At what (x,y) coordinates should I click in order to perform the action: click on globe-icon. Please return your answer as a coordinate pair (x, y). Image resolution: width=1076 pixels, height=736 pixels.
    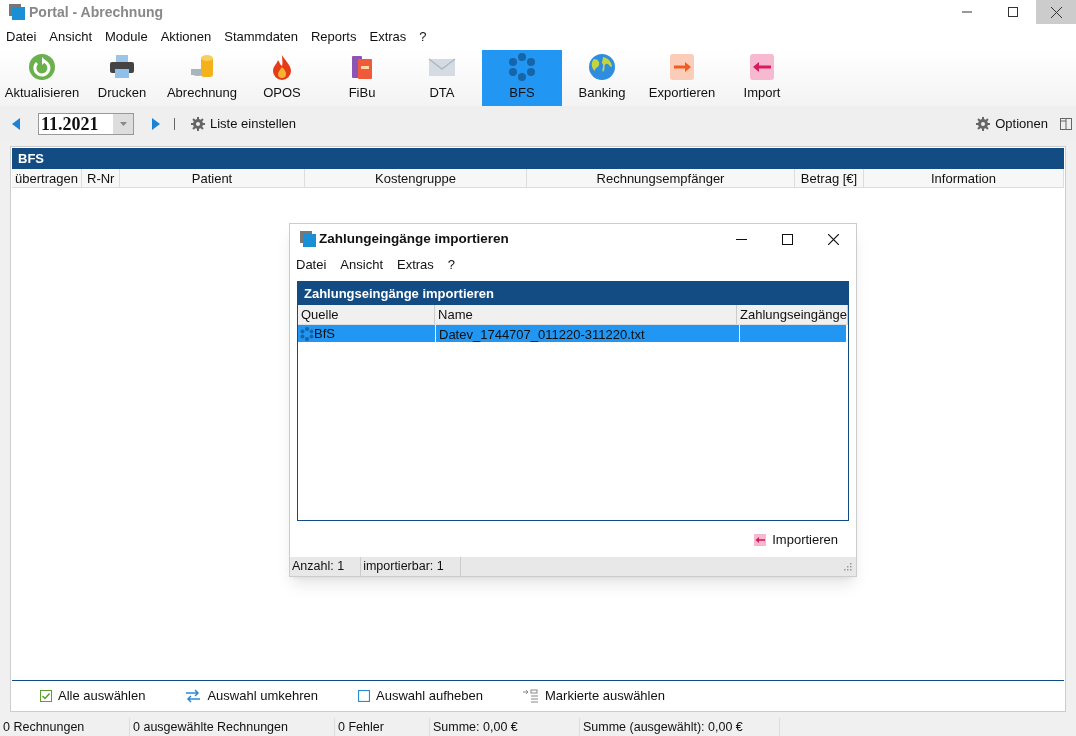
    Looking at the image, I should click on (602, 67).